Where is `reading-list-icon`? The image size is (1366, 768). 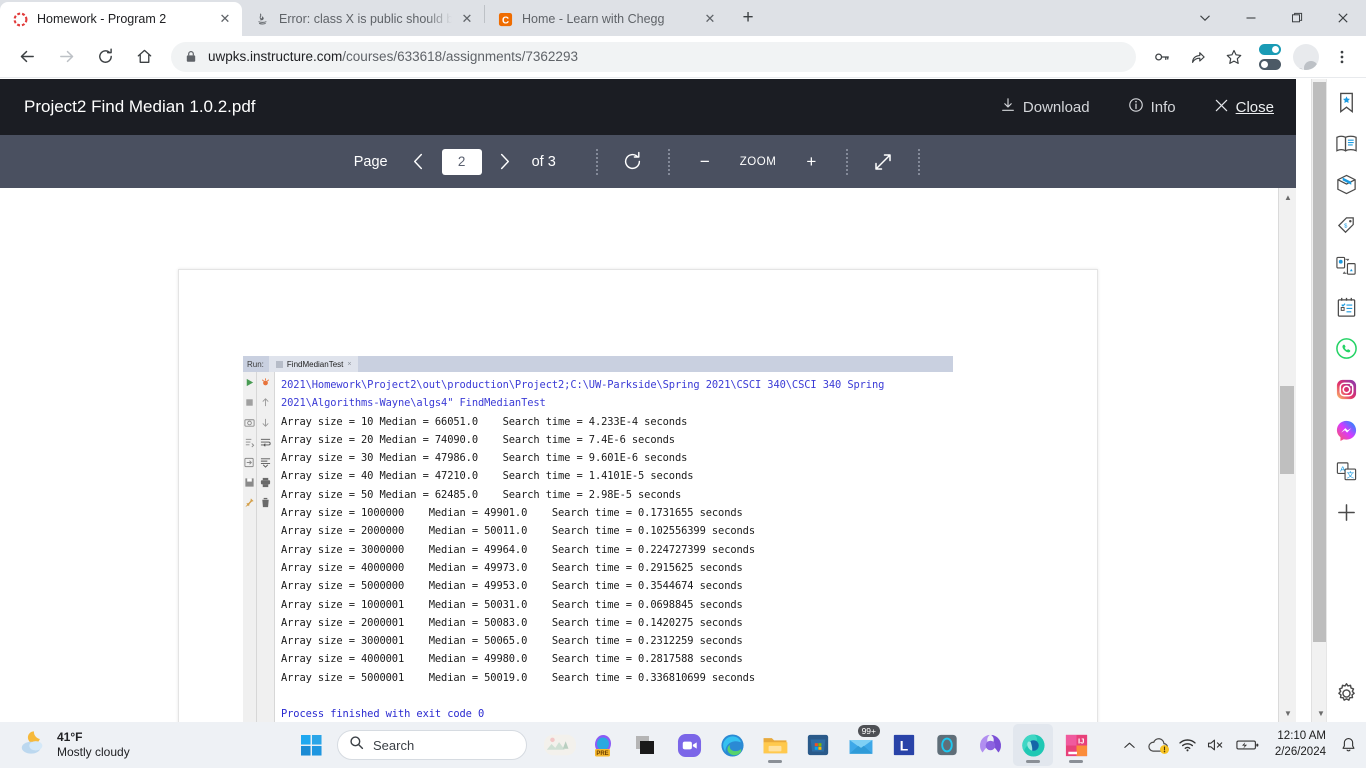 reading-list-icon is located at coordinates (1347, 143).